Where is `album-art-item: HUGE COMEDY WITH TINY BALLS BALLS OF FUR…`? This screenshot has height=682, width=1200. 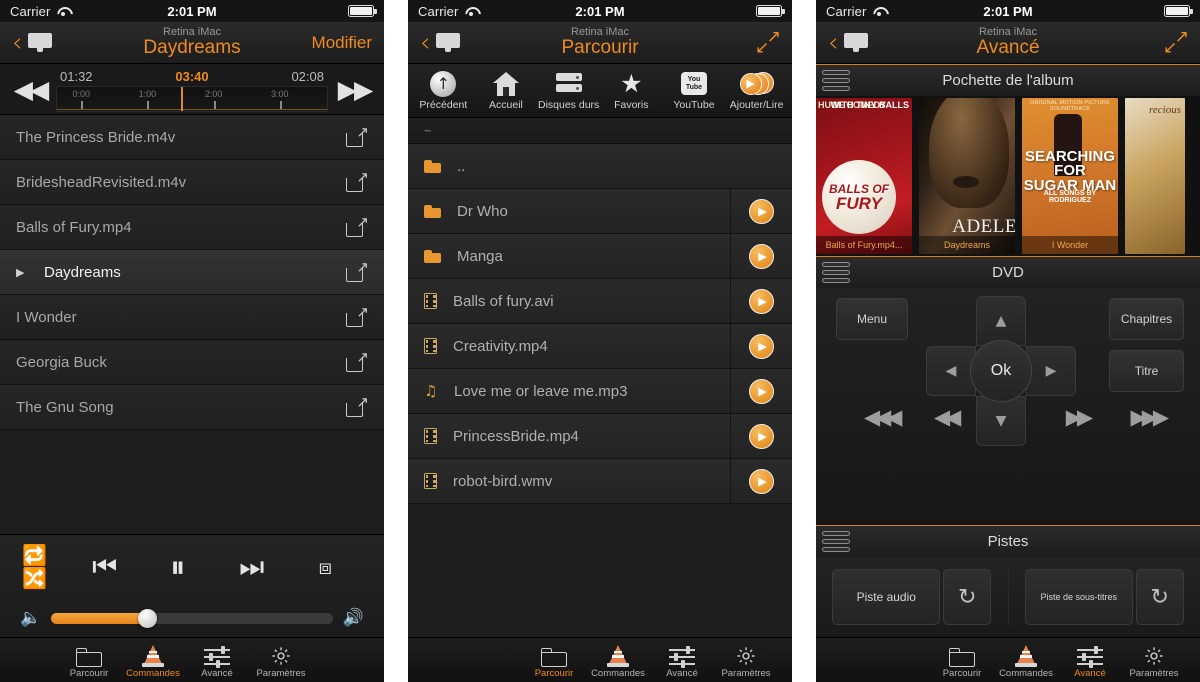 album-art-item: HUGE COMEDY WITH TINY BALLS BALLS OF FUR… is located at coordinates (864, 176).